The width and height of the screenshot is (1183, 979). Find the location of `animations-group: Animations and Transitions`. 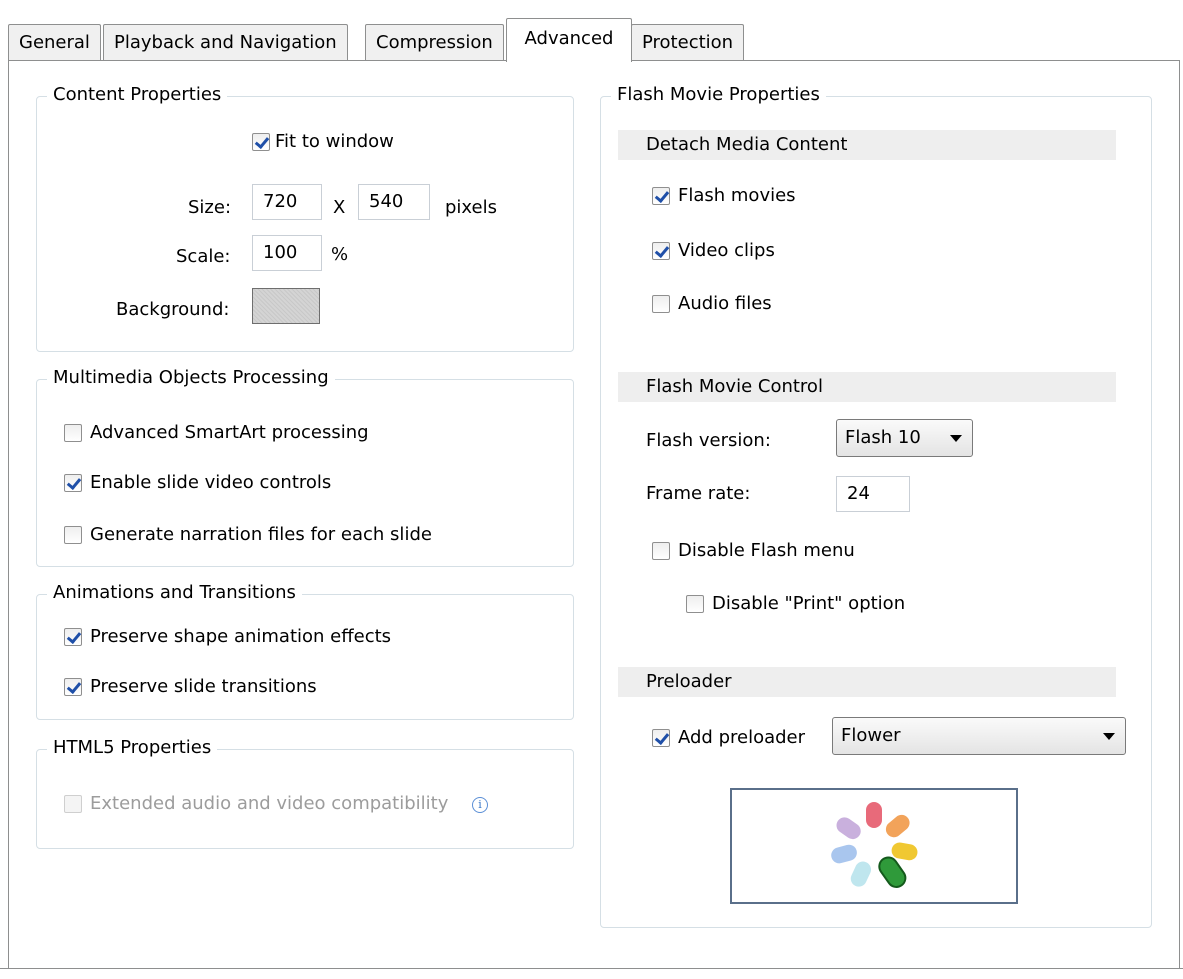

animations-group: Animations and Transitions is located at coordinates (305, 650).